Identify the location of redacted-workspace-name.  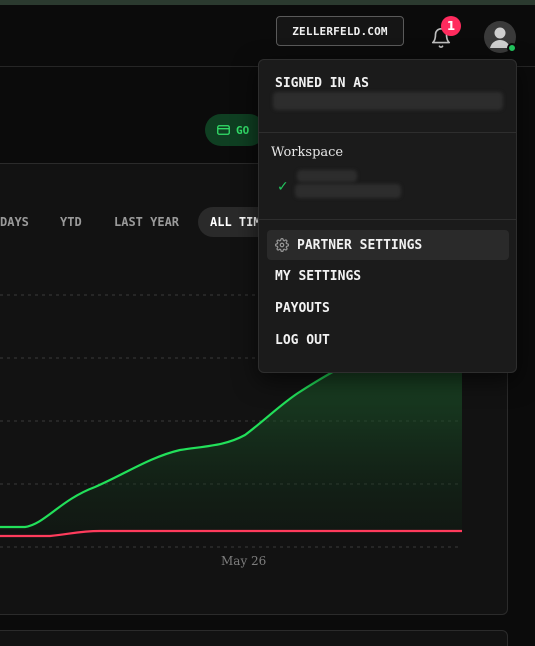
(348, 191).